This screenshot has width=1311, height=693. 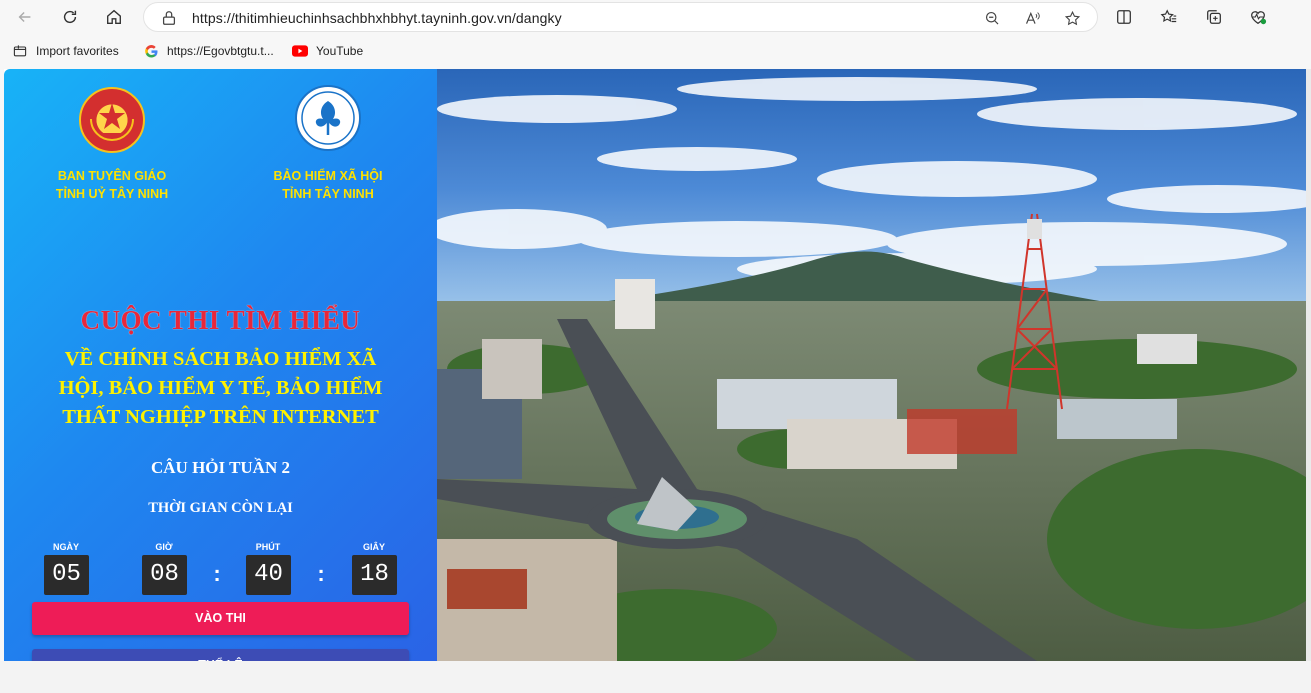 What do you see at coordinates (20, 51) in the screenshot?
I see `import-icon` at bounding box center [20, 51].